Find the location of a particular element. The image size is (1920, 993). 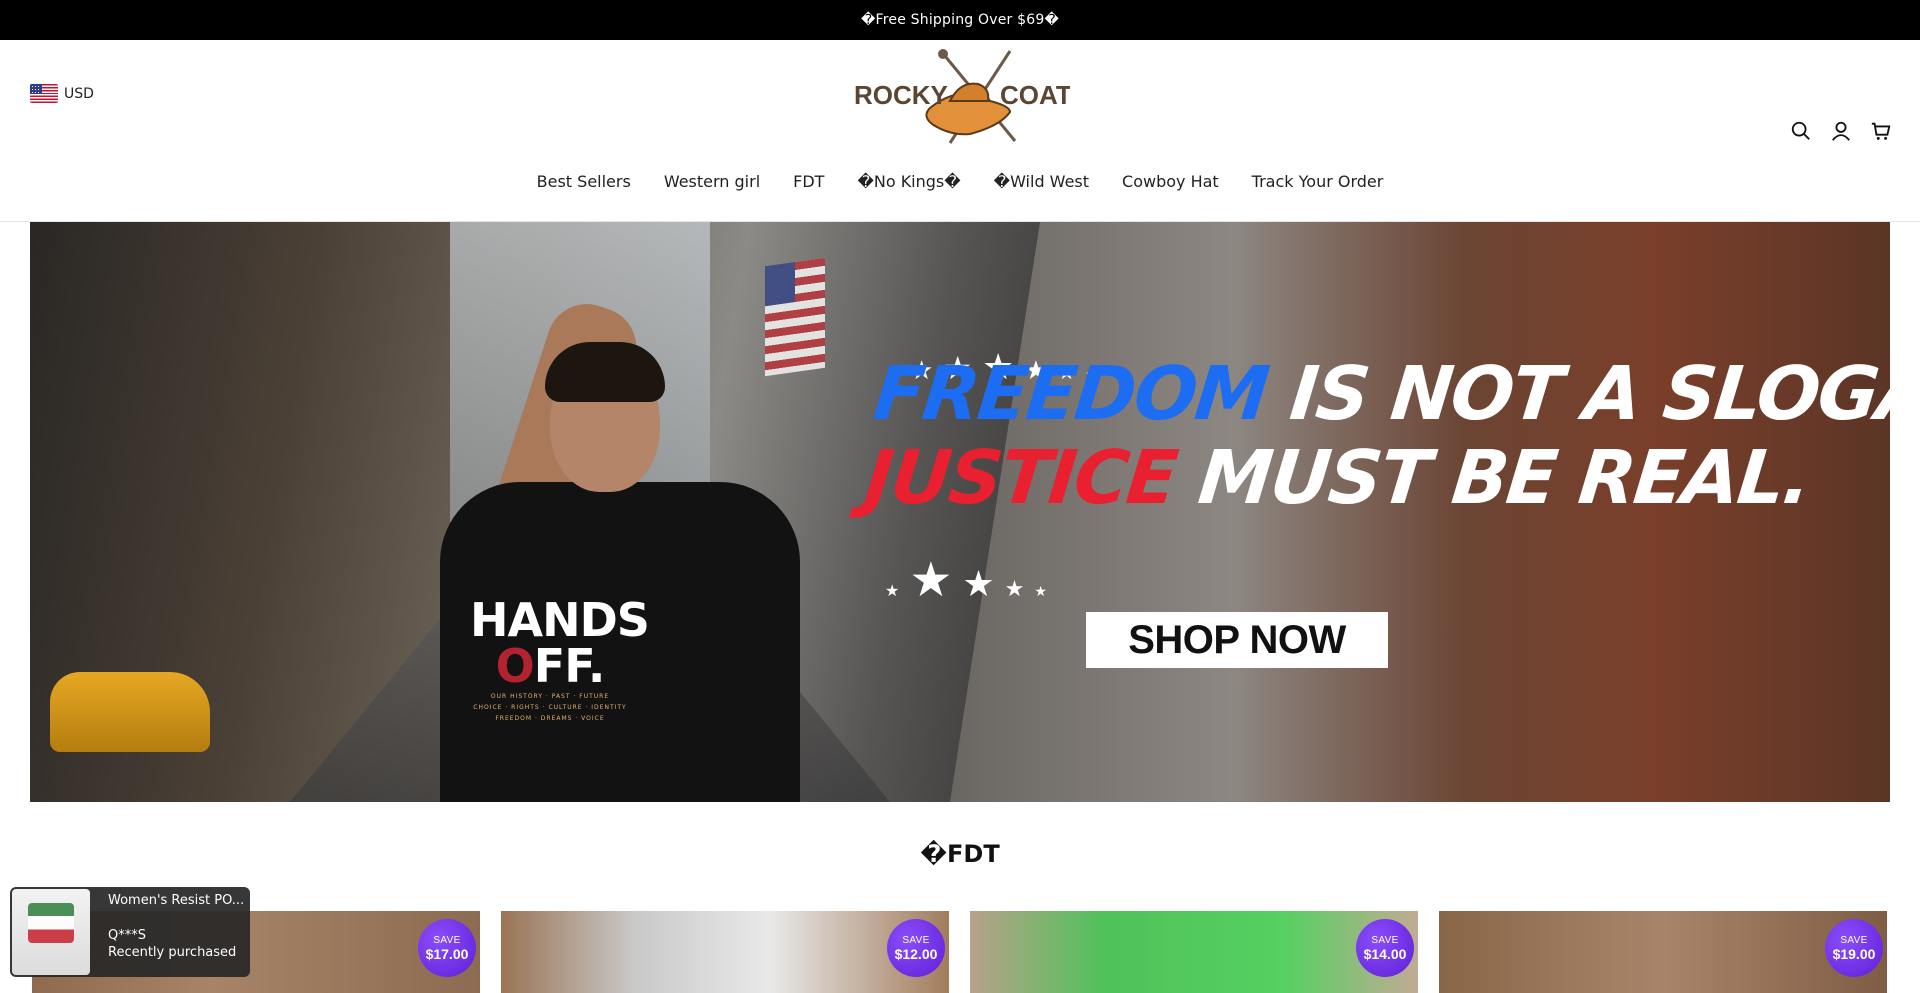

nav-item-no-kings: �No Kings� is located at coordinates (908, 181).